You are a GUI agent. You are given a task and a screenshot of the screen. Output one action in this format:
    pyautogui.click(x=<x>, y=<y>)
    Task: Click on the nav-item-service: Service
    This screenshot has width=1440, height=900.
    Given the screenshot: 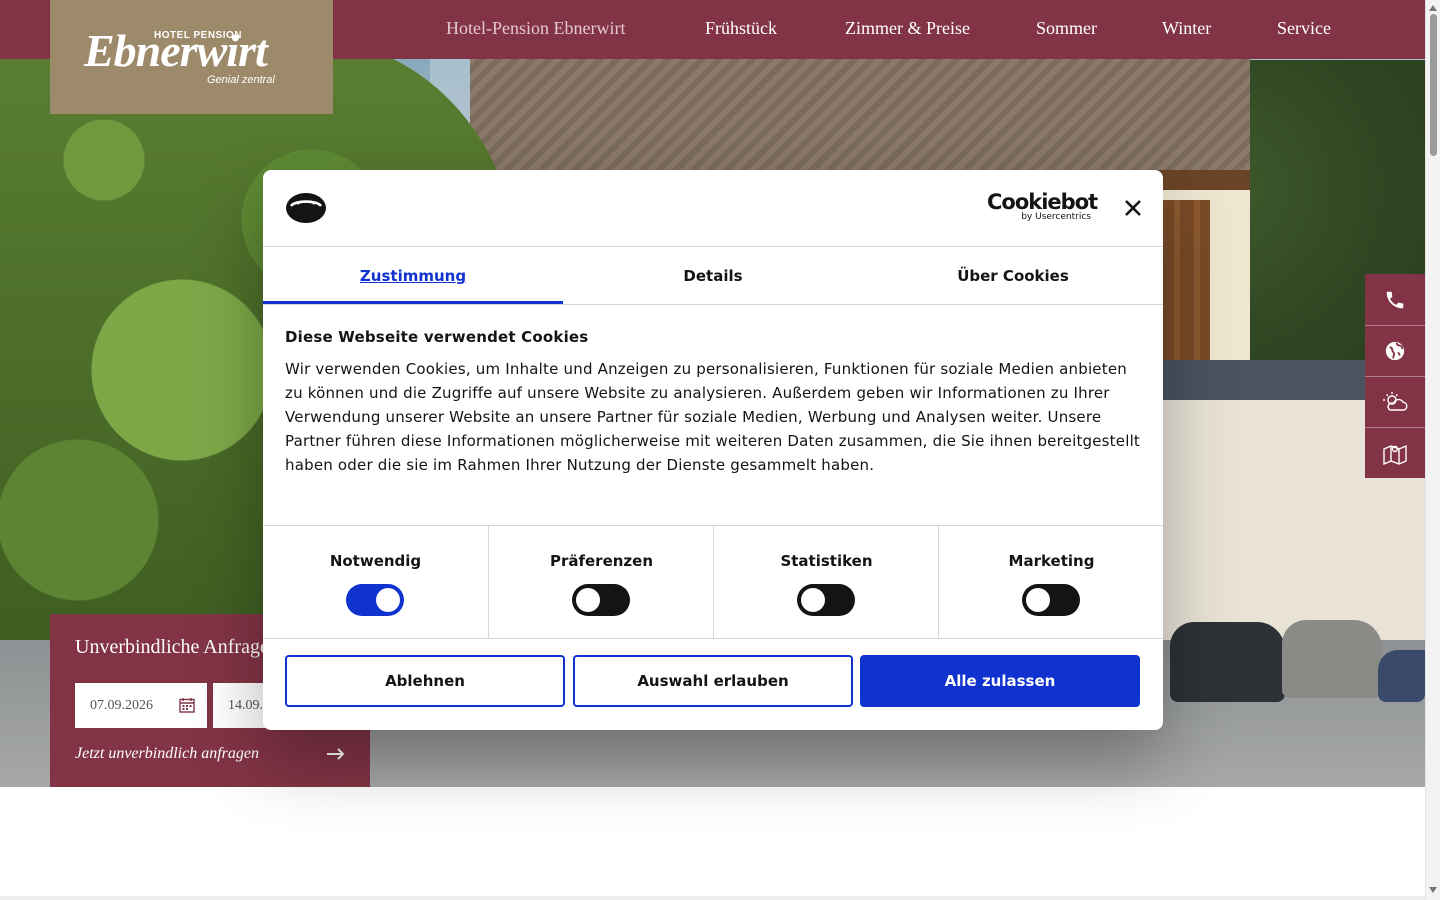 What is the action you would take?
    pyautogui.click(x=1304, y=28)
    